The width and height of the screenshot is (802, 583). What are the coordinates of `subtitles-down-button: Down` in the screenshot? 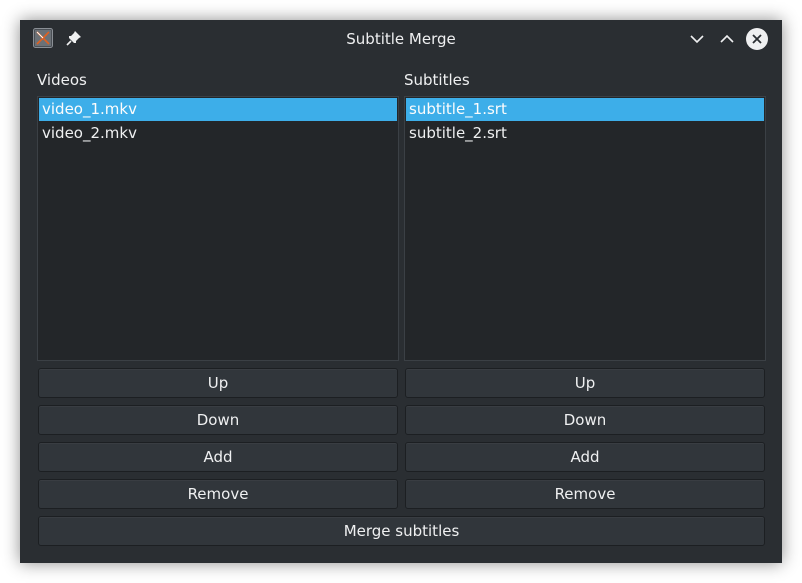 It's located at (585, 420).